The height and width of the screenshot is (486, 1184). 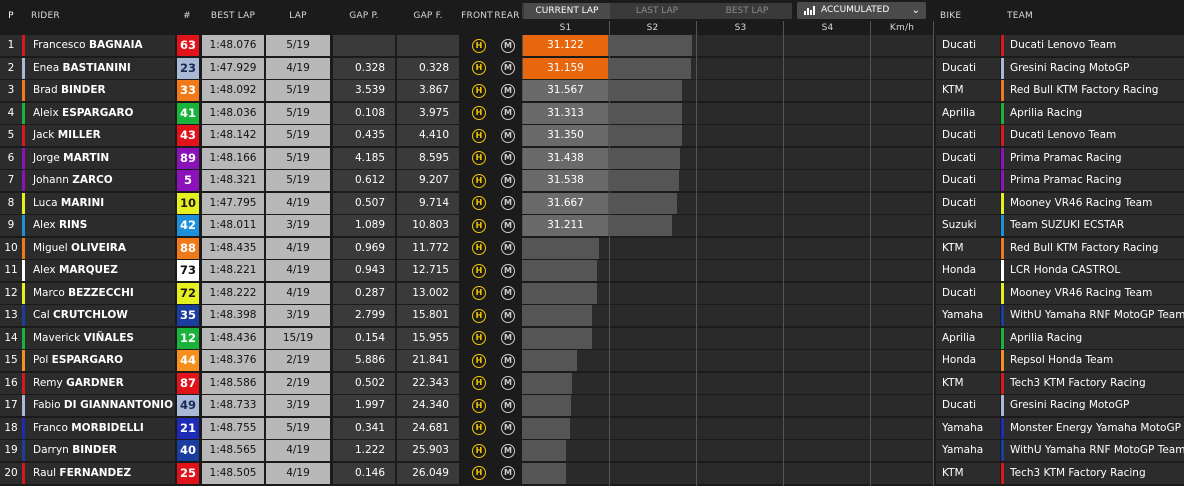 What do you see at coordinates (92, 180) in the screenshot?
I see `rider-last-name: ZARCO` at bounding box center [92, 180].